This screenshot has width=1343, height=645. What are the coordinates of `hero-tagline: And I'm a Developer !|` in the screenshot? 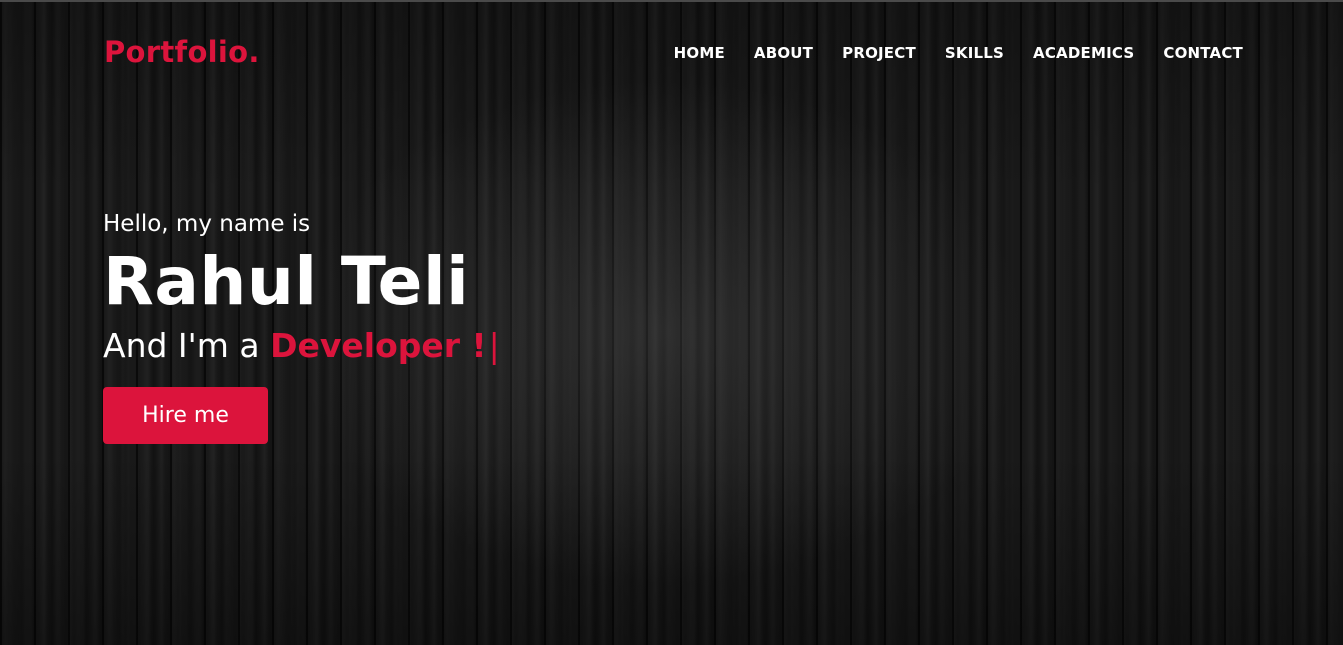 It's located at (301, 346).